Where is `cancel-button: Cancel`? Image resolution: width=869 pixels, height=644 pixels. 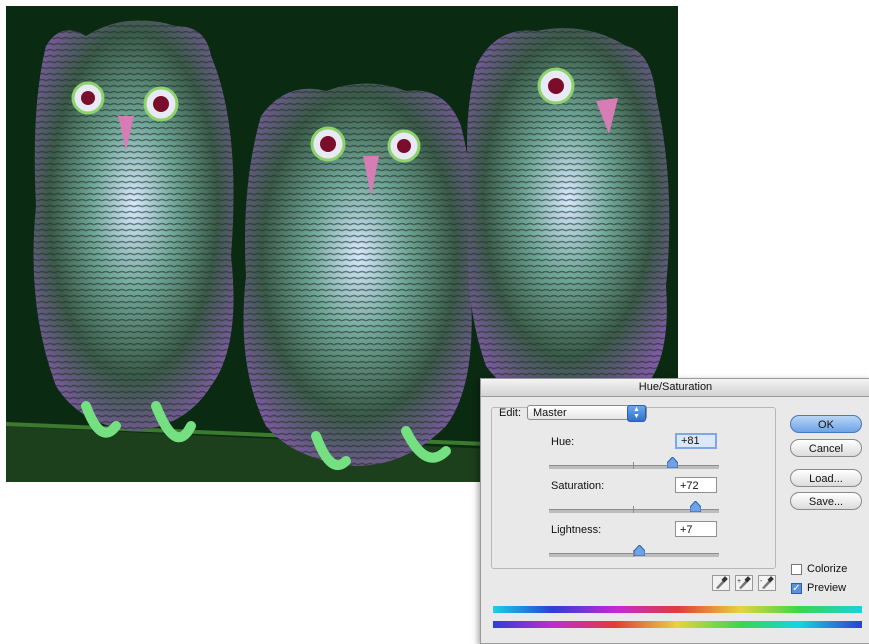 cancel-button: Cancel is located at coordinates (826, 448).